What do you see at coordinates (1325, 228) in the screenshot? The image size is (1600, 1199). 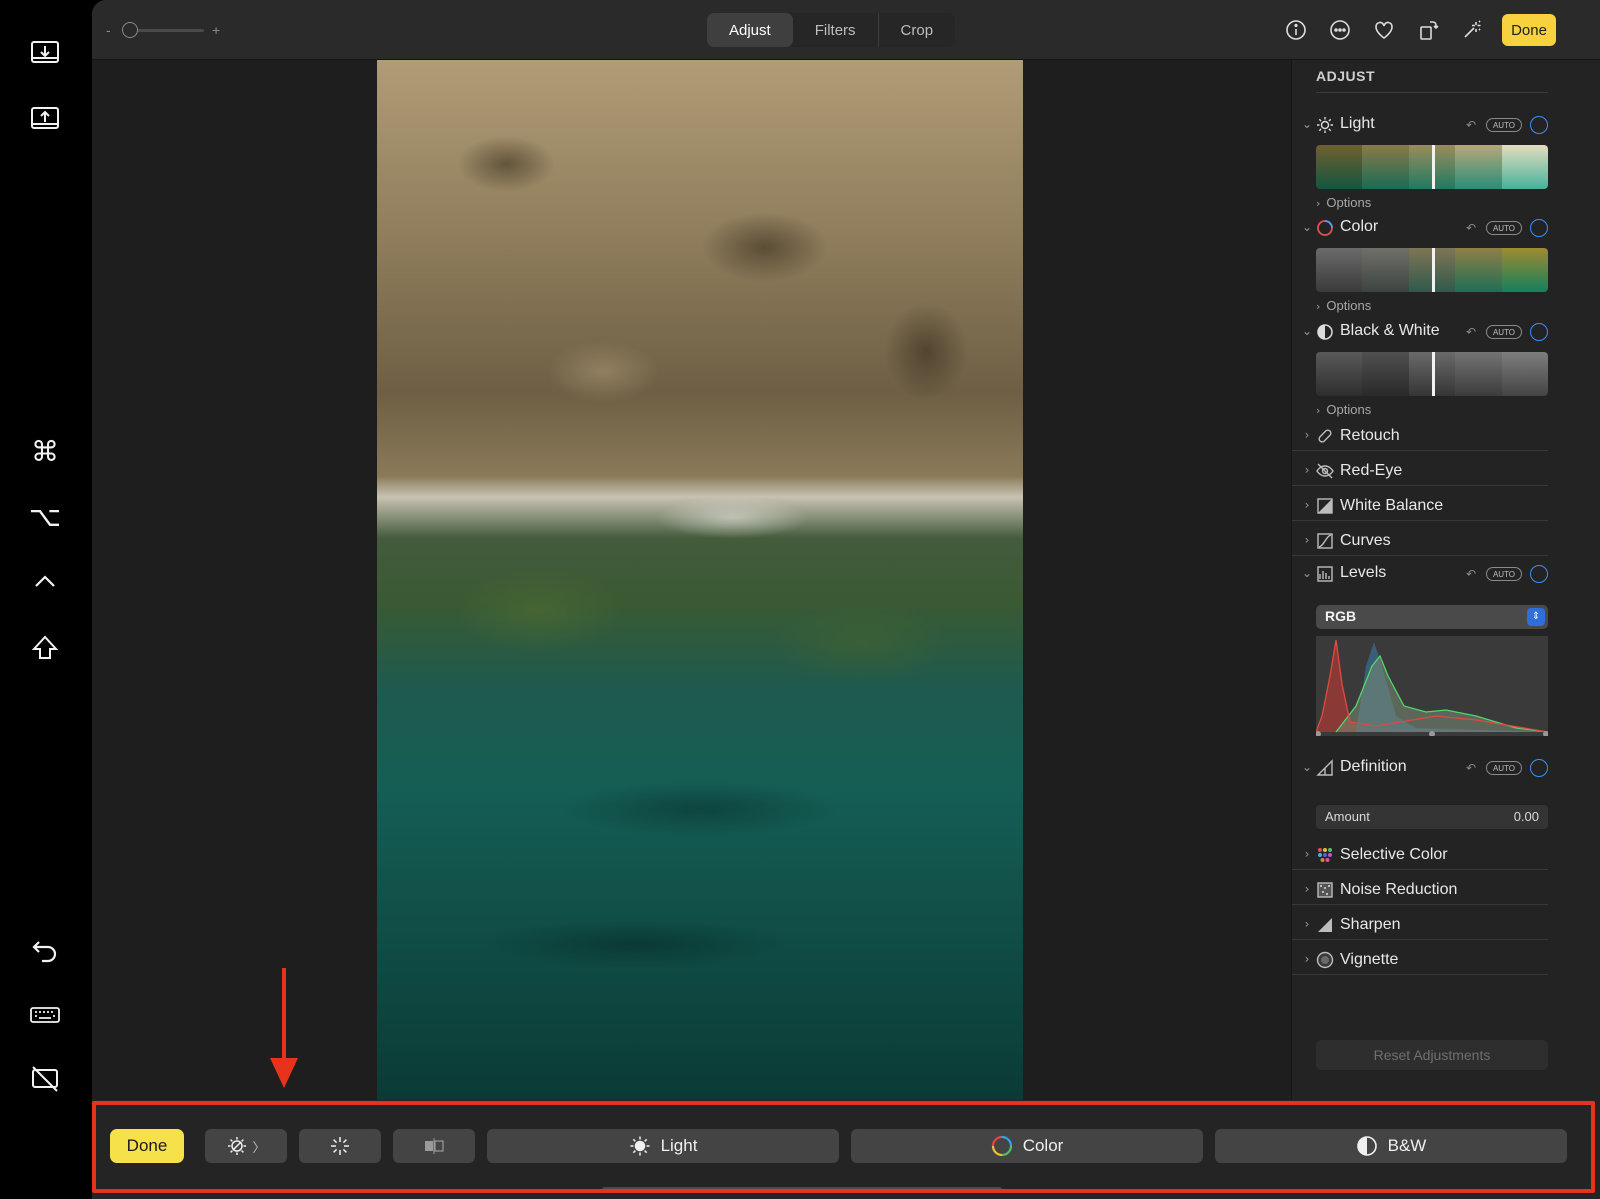 I see `color-wheel-icon` at bounding box center [1325, 228].